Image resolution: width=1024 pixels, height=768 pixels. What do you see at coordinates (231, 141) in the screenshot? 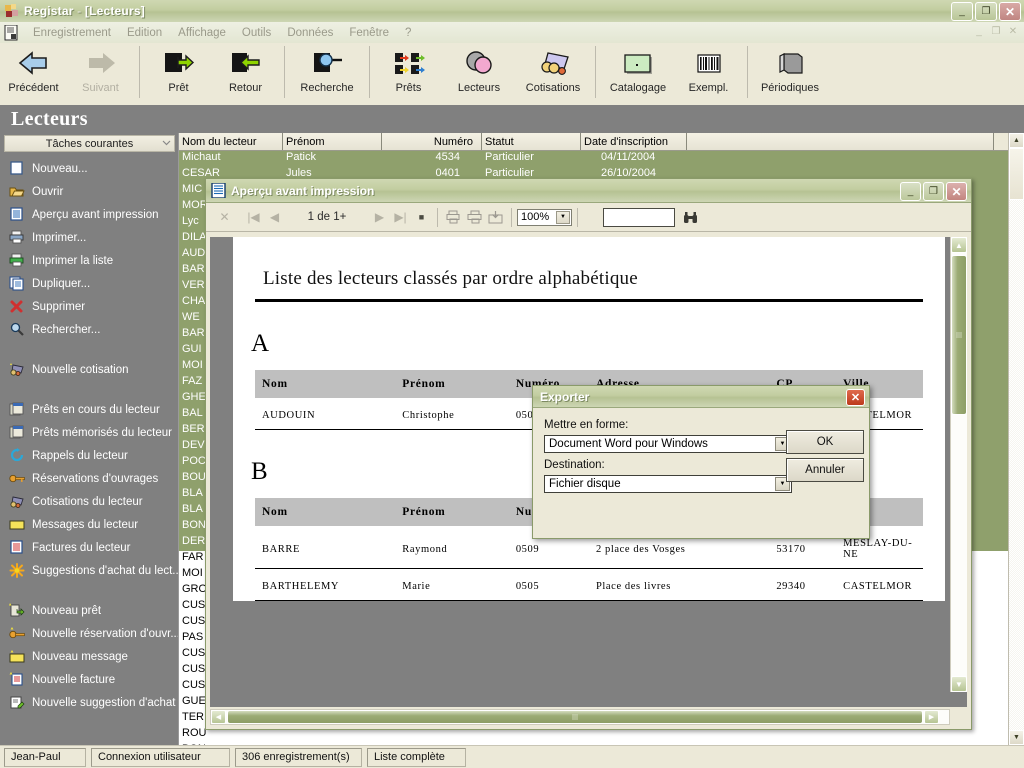
I see `grid-column-header-nom: Nom du lecteur` at bounding box center [231, 141].